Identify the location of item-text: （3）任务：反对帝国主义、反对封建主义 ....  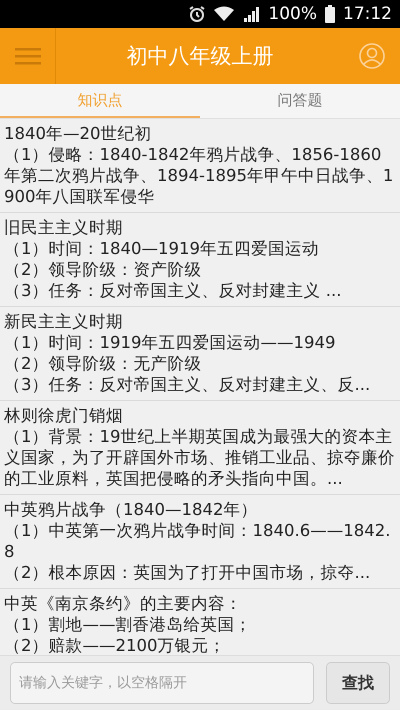
(173, 290).